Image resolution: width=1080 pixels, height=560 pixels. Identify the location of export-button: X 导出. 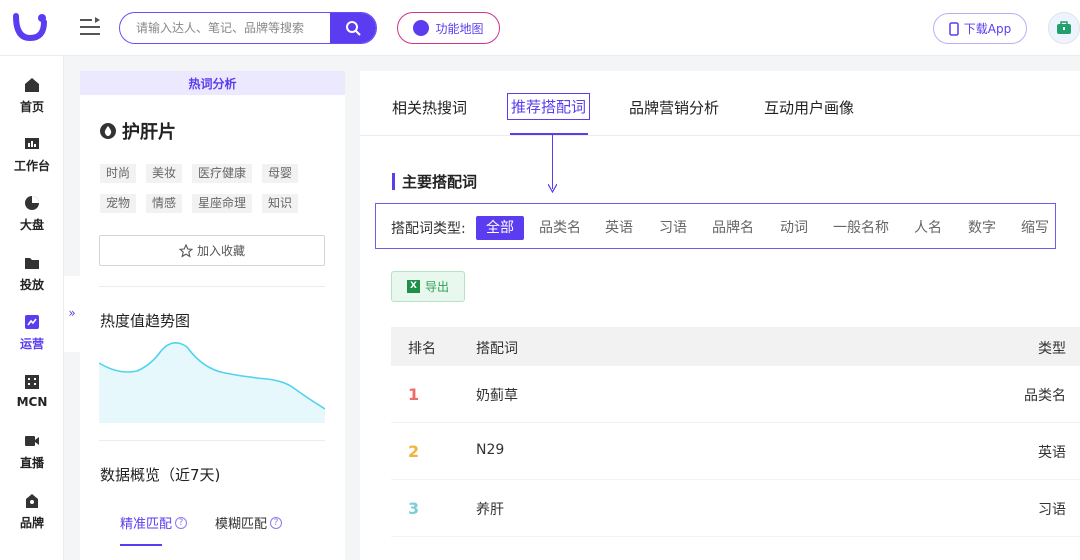
(428, 286).